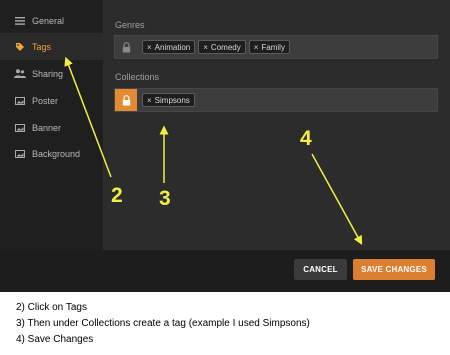  What do you see at coordinates (130, 25) in the screenshot?
I see `genres-label: Genres` at bounding box center [130, 25].